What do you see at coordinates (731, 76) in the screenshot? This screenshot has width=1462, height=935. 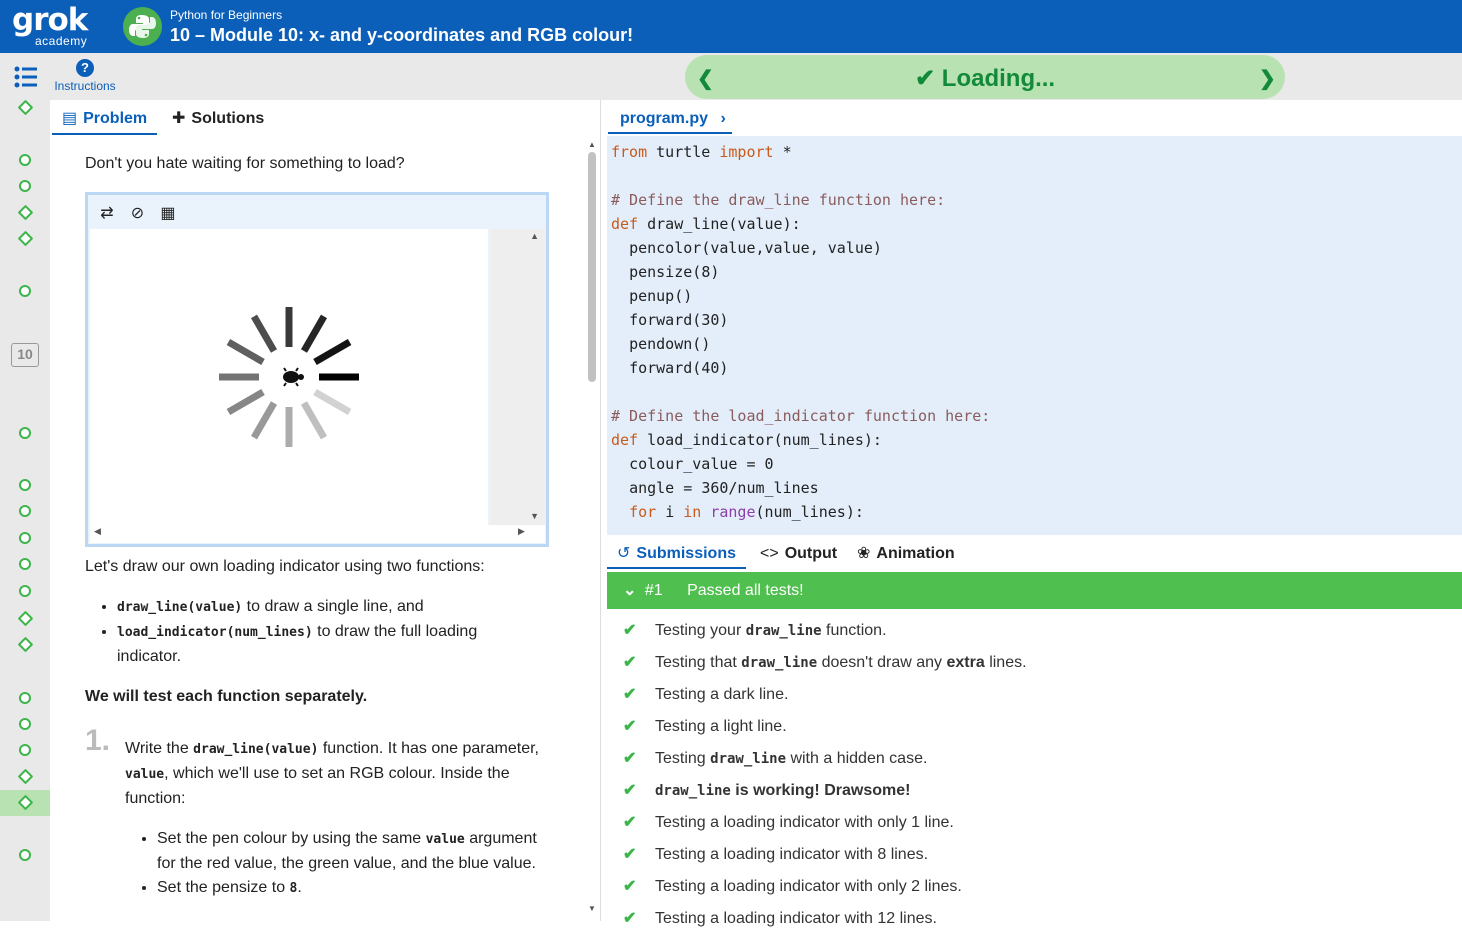 I see `toolbar: ? Instructions ❮ ✔ Loading... ❯` at bounding box center [731, 76].